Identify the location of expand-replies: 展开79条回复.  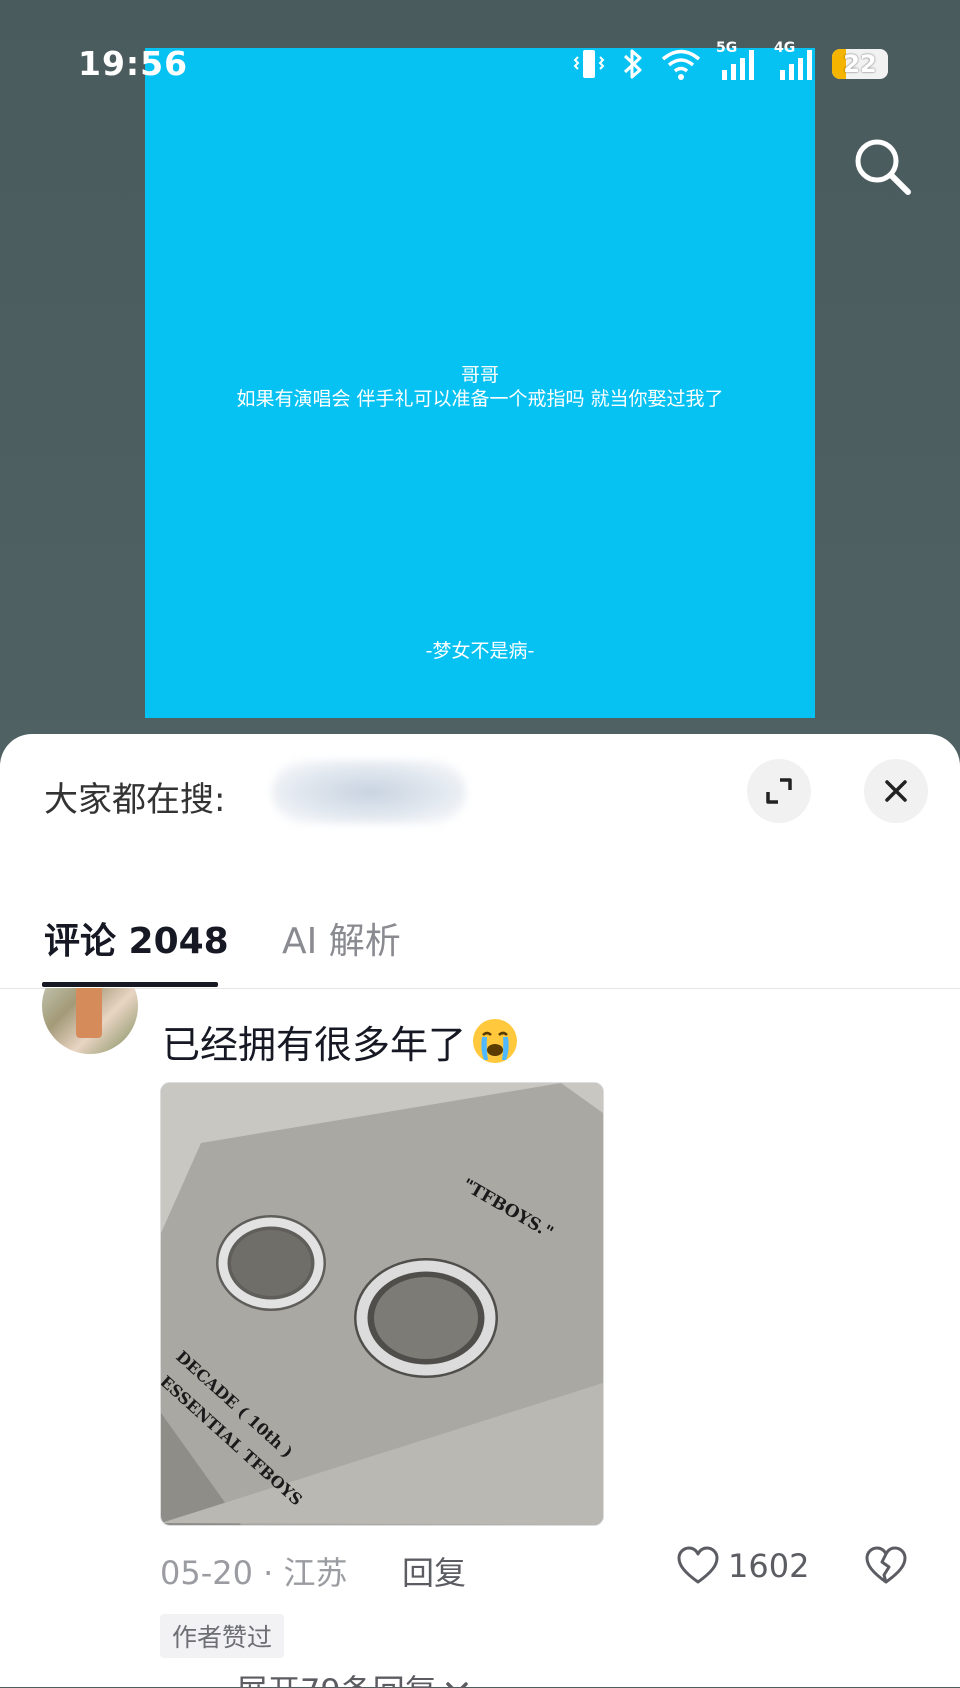
(316, 1677).